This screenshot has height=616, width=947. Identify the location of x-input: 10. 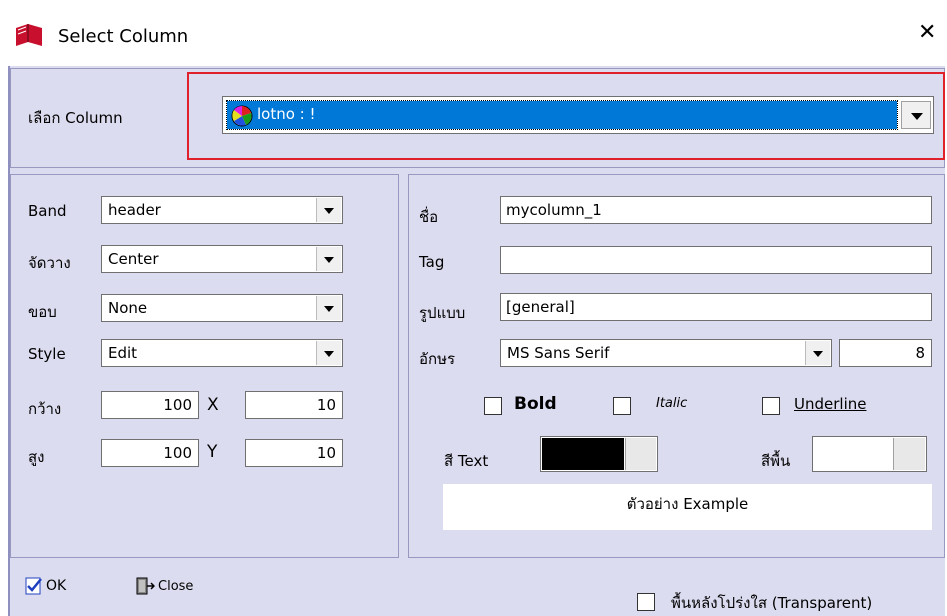
(294, 405).